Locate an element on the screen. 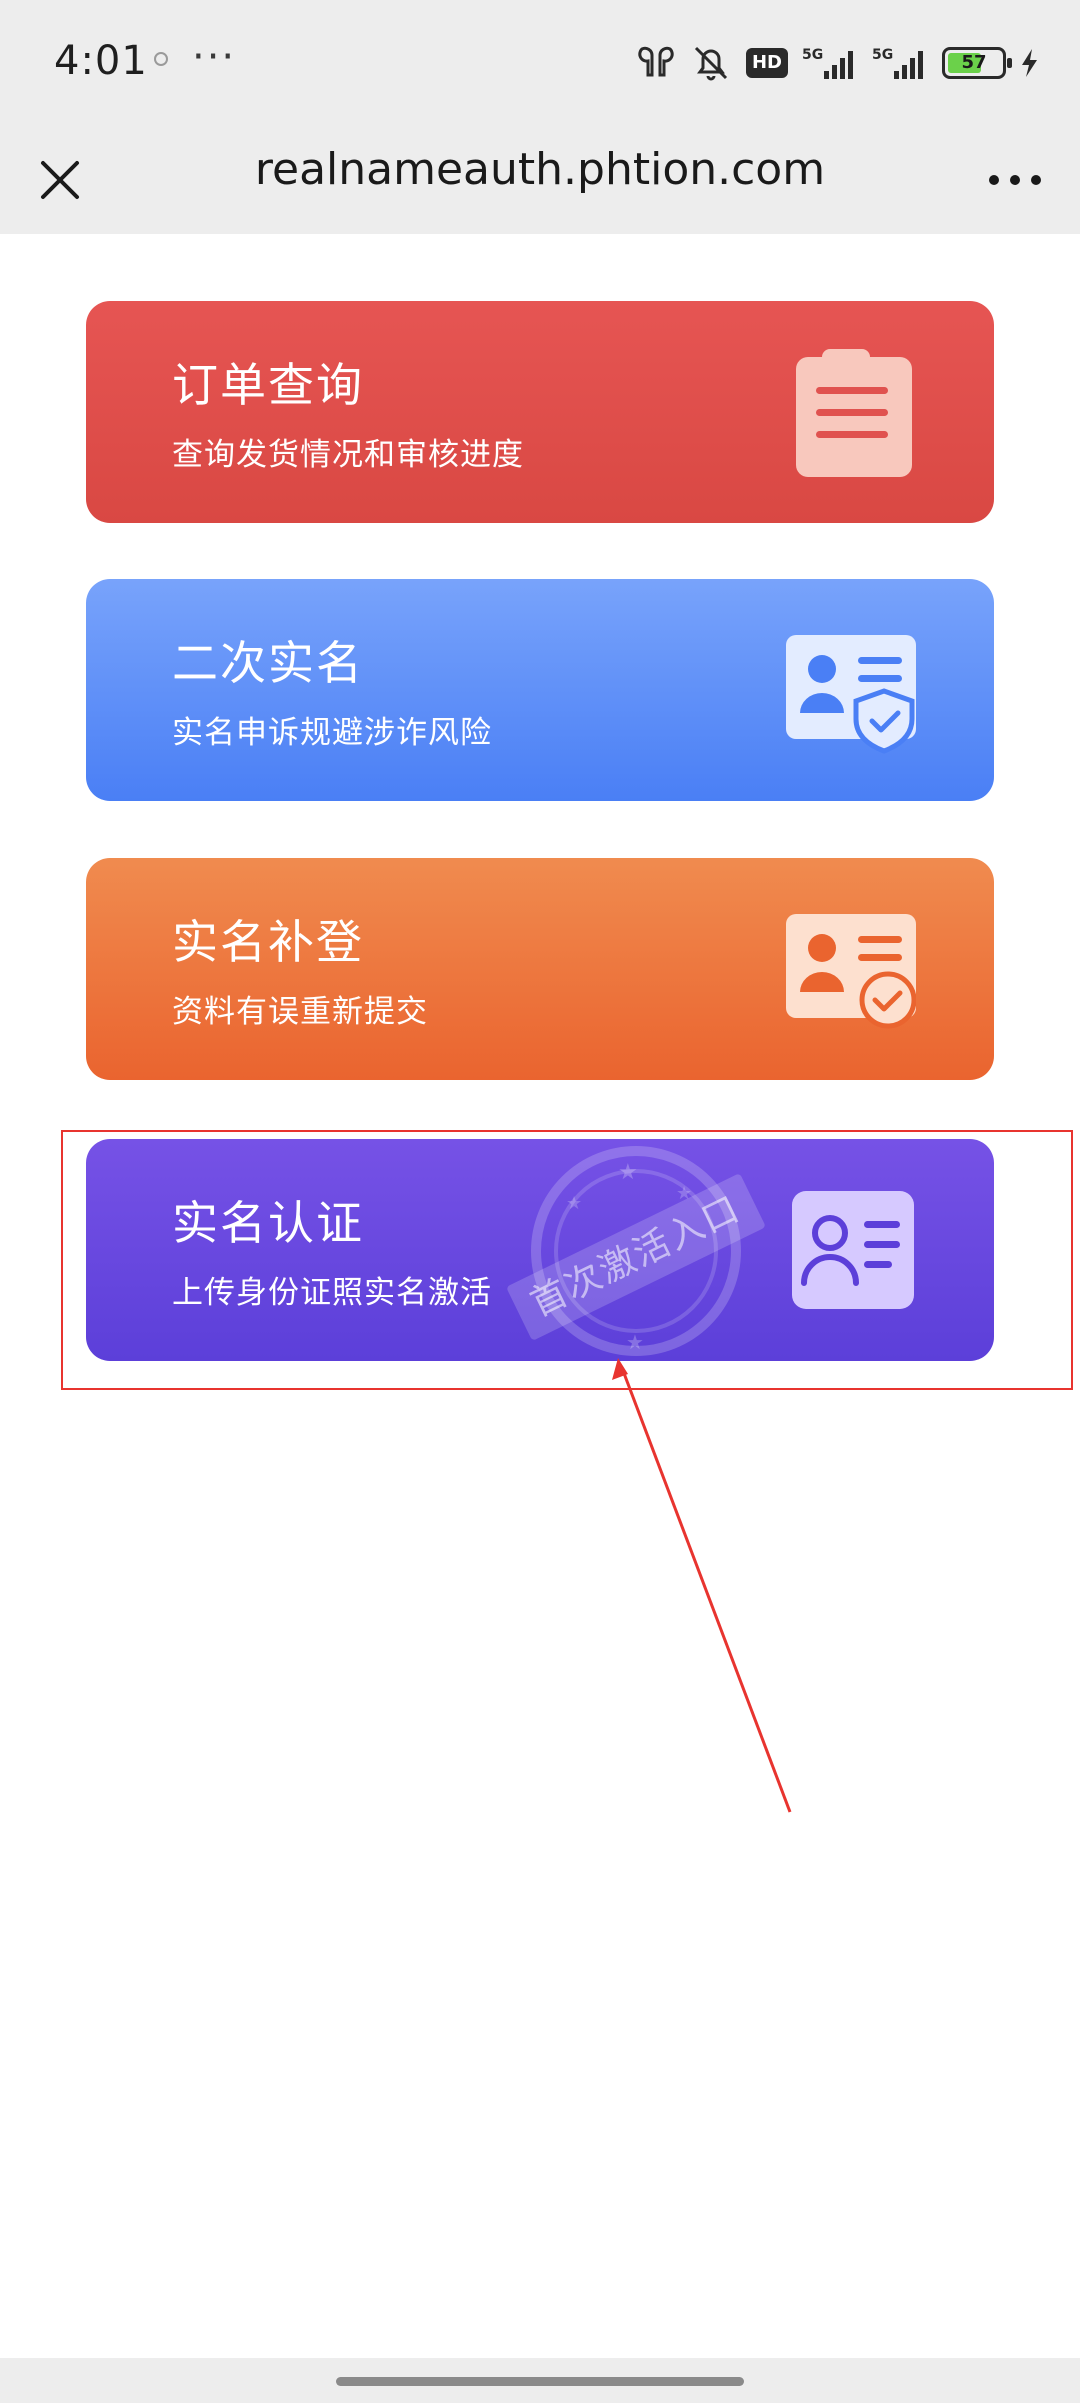 This screenshot has width=1080, height=2403. nav-bar: realnameauth.phtion.com is located at coordinates (540, 181).